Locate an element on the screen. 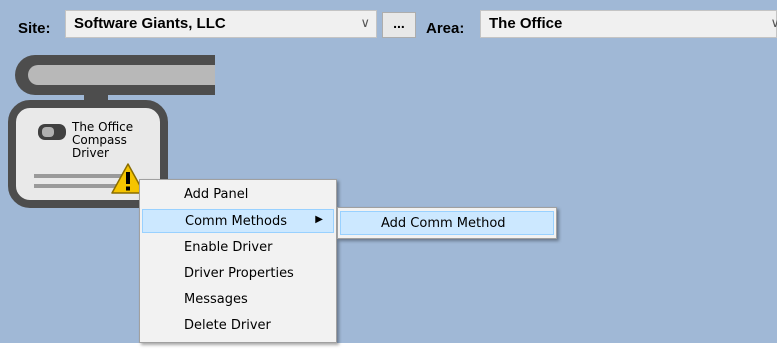 The width and height of the screenshot is (777, 353). comm-methods-submenu: Add Comm Method is located at coordinates (447, 223).